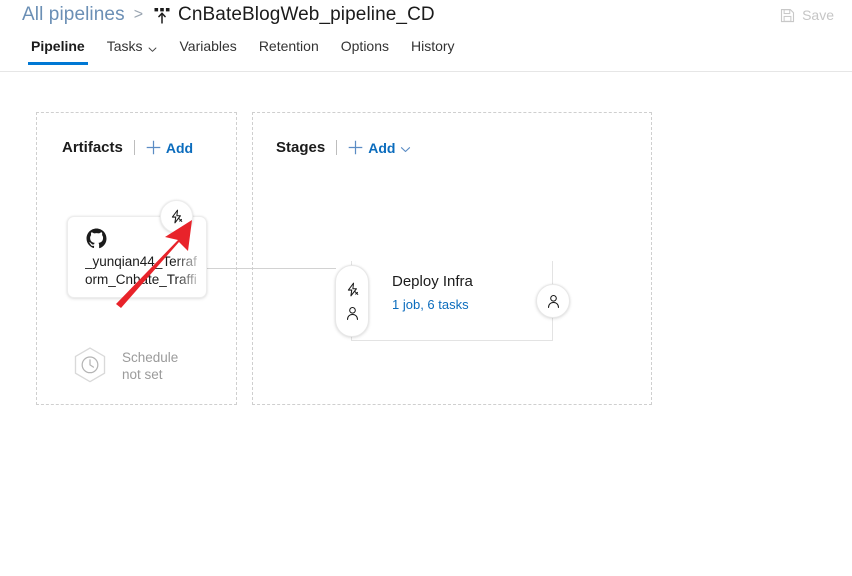  I want to click on stages-panel-header: Stages Add, so click(343, 147).